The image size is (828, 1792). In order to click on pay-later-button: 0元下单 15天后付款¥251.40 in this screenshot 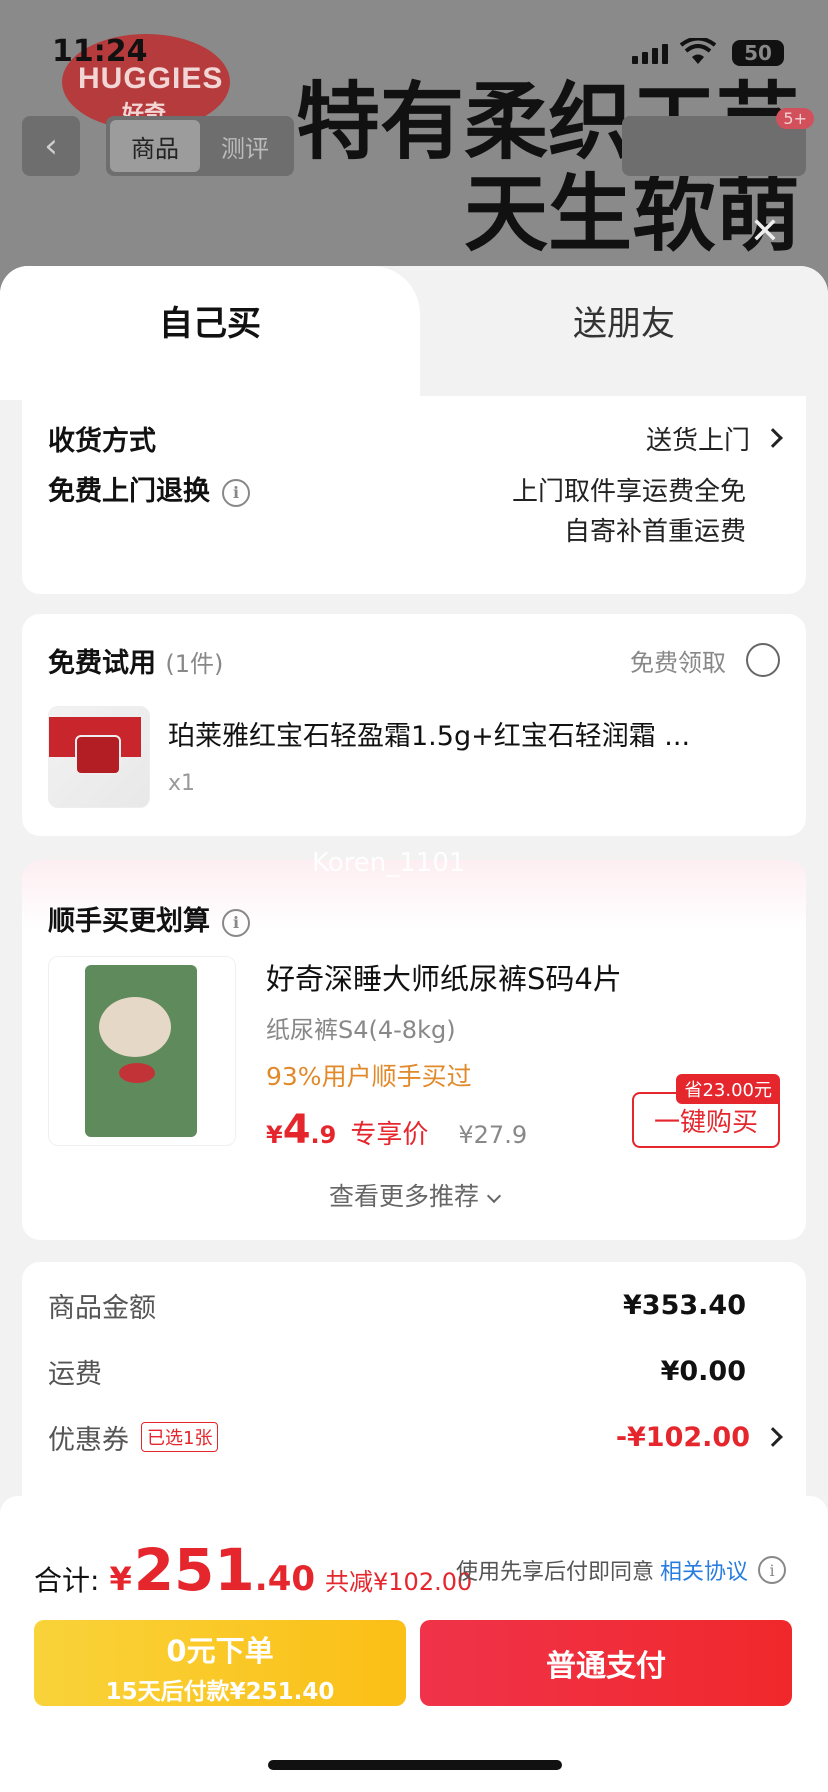, I will do `click(220, 1663)`.